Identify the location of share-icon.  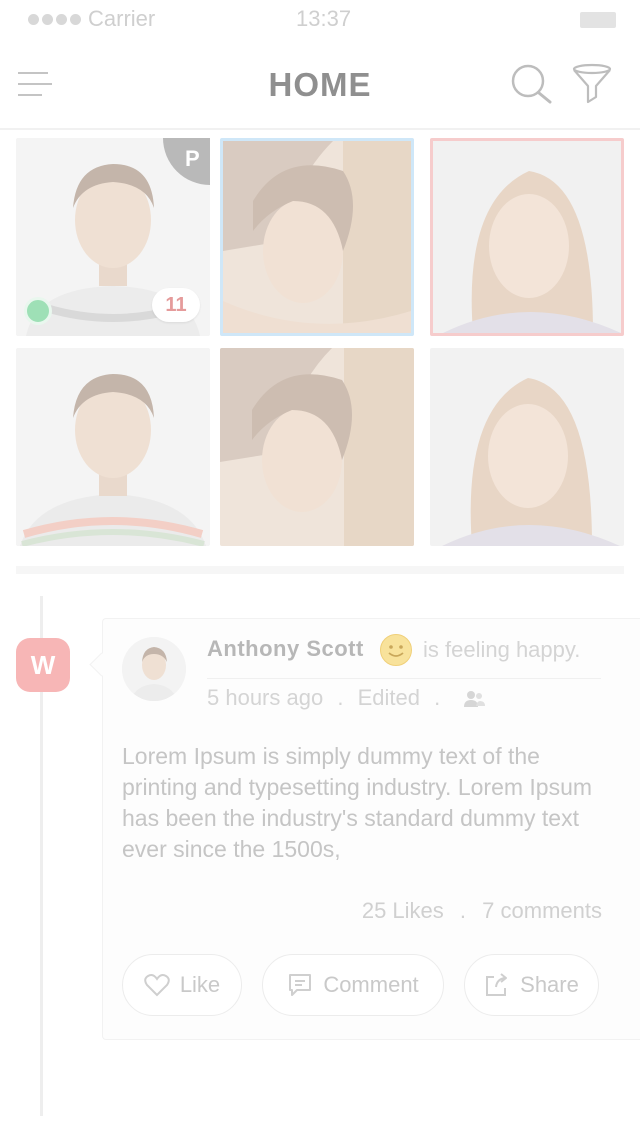
(497, 984).